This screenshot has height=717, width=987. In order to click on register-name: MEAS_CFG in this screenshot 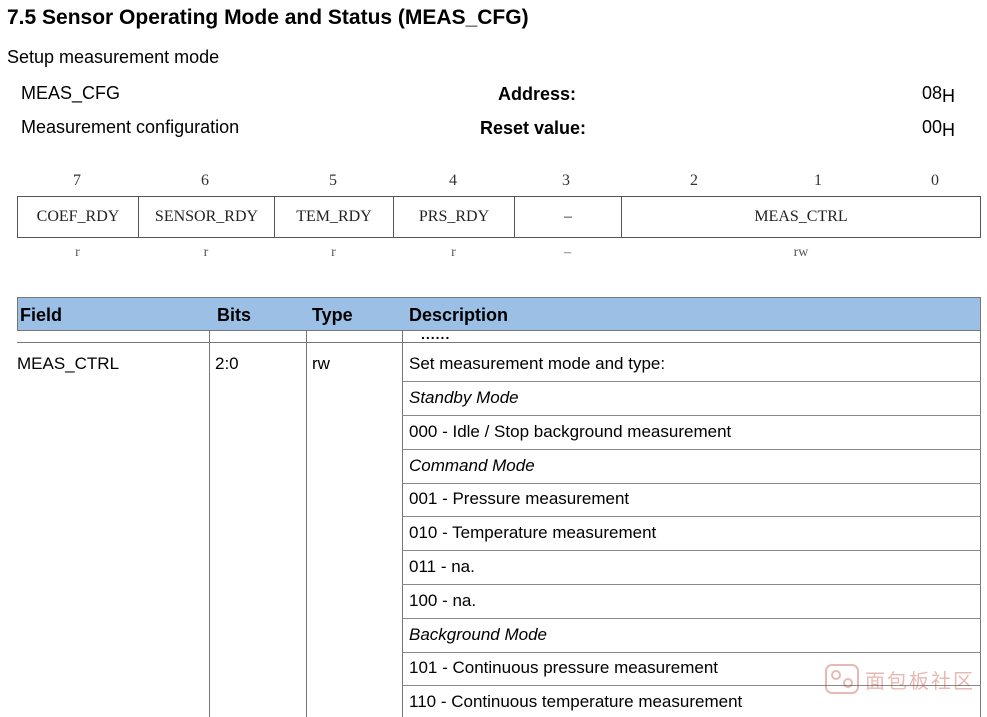, I will do `click(71, 93)`.